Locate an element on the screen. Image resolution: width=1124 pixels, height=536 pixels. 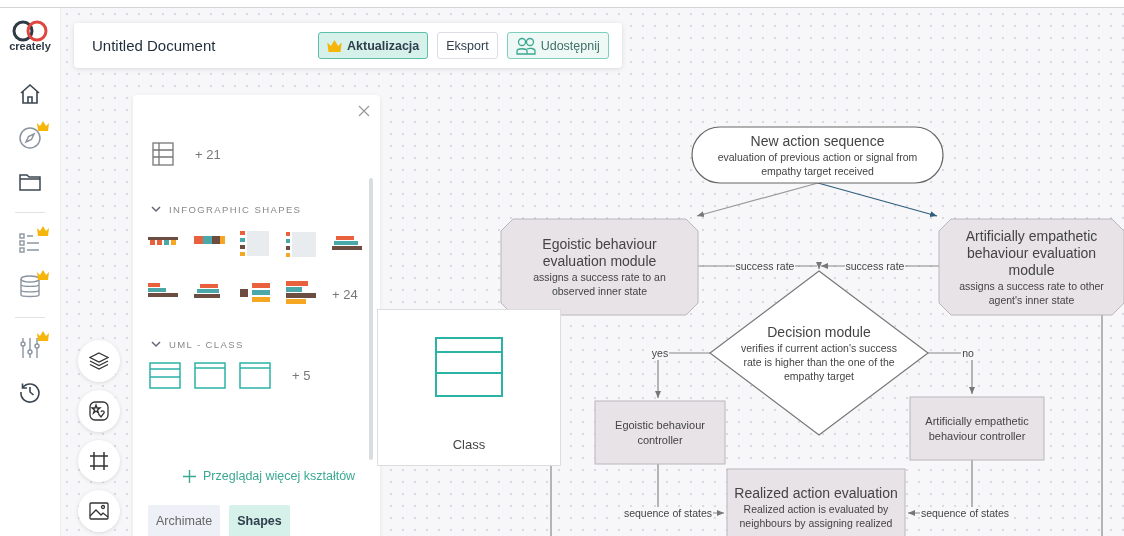
database-icon is located at coordinates (30, 287).